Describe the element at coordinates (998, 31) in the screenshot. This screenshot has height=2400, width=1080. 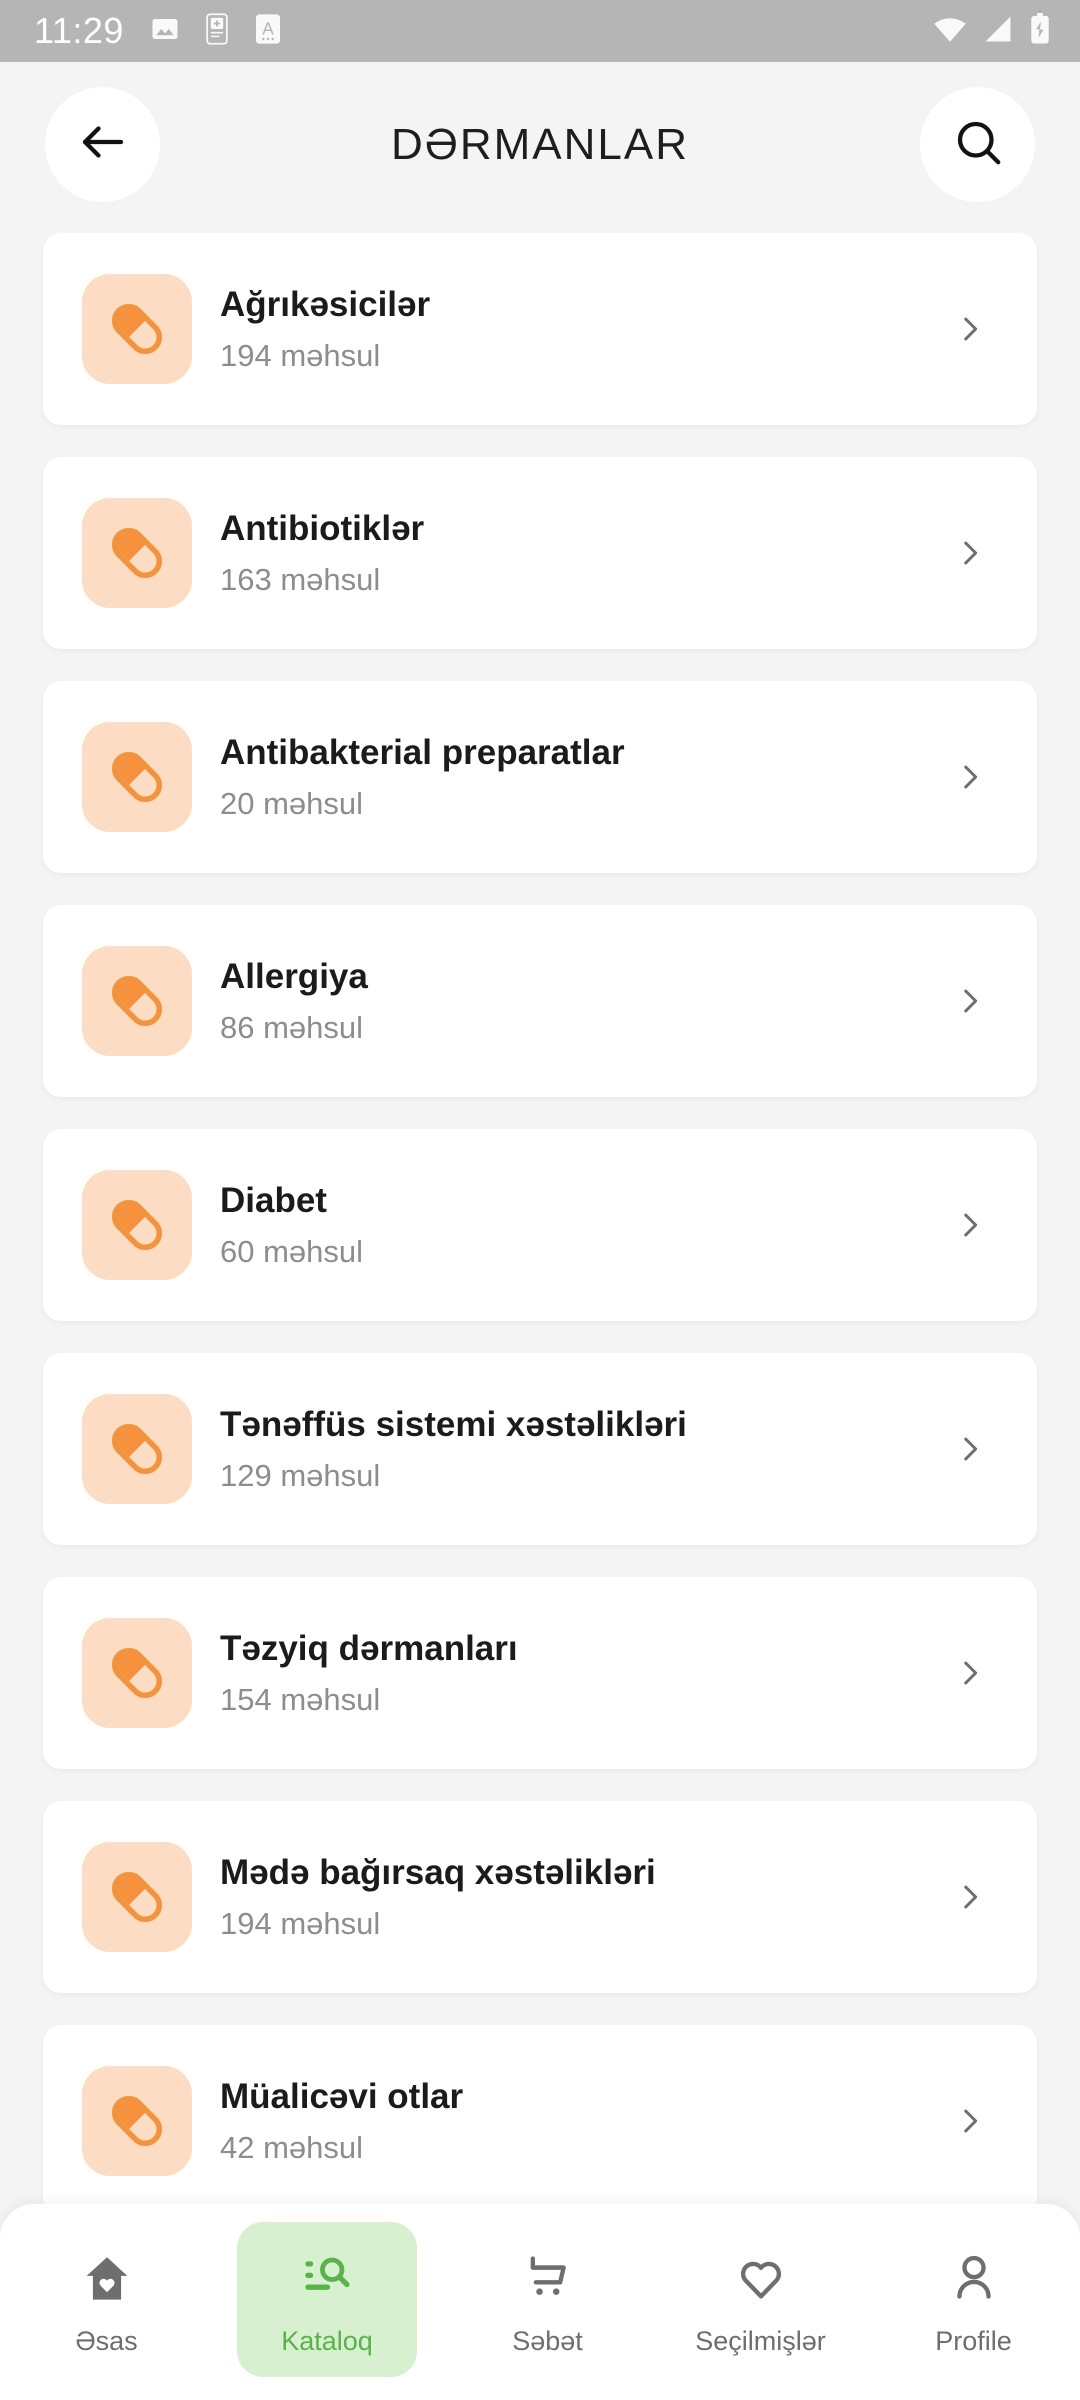
I see `cellular-signal-icon` at that location.